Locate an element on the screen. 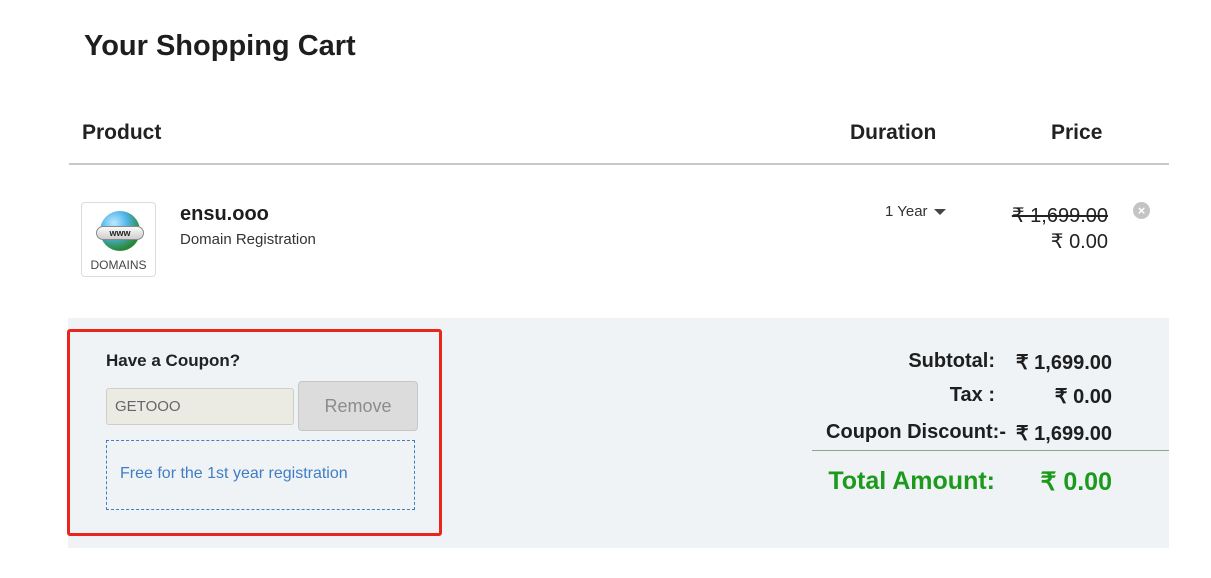 The width and height of the screenshot is (1211, 578). page-title: Your Shopping Cart is located at coordinates (220, 46).